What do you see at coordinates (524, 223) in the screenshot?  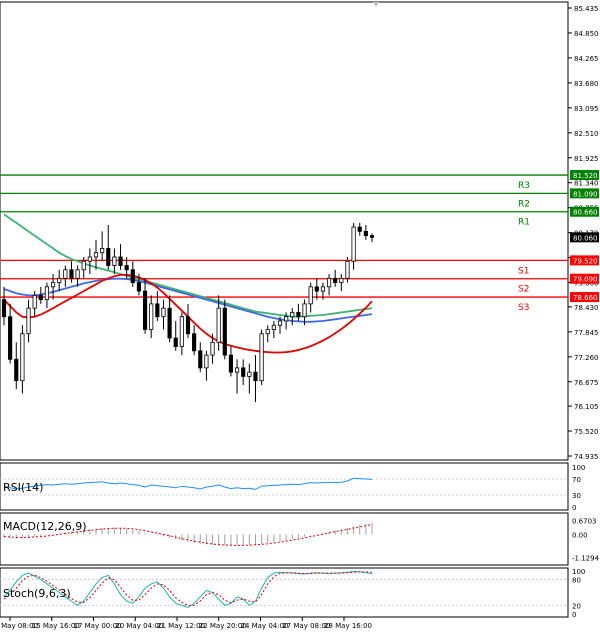 I see `level-label-r1: R1` at bounding box center [524, 223].